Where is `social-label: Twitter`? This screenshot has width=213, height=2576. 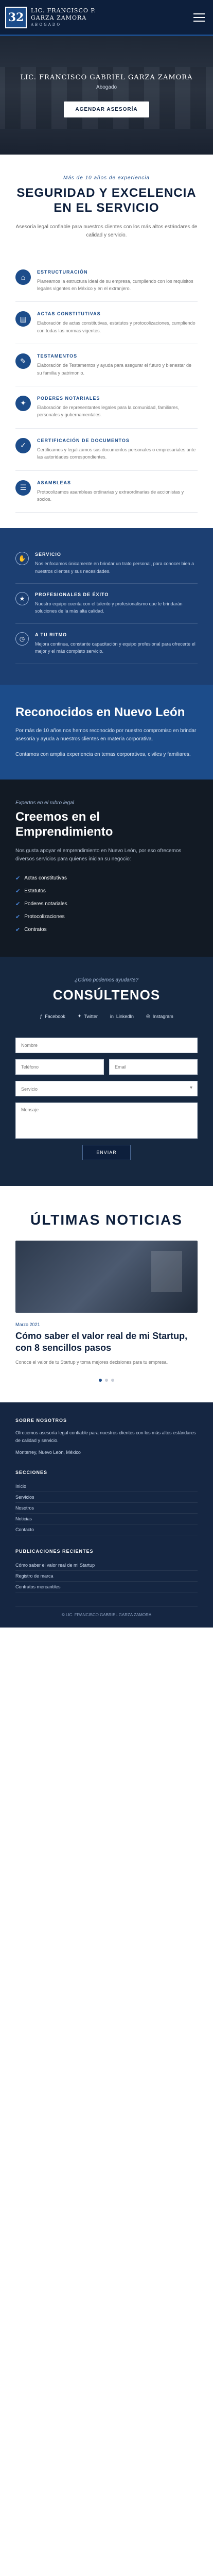
social-label: Twitter is located at coordinates (91, 1016).